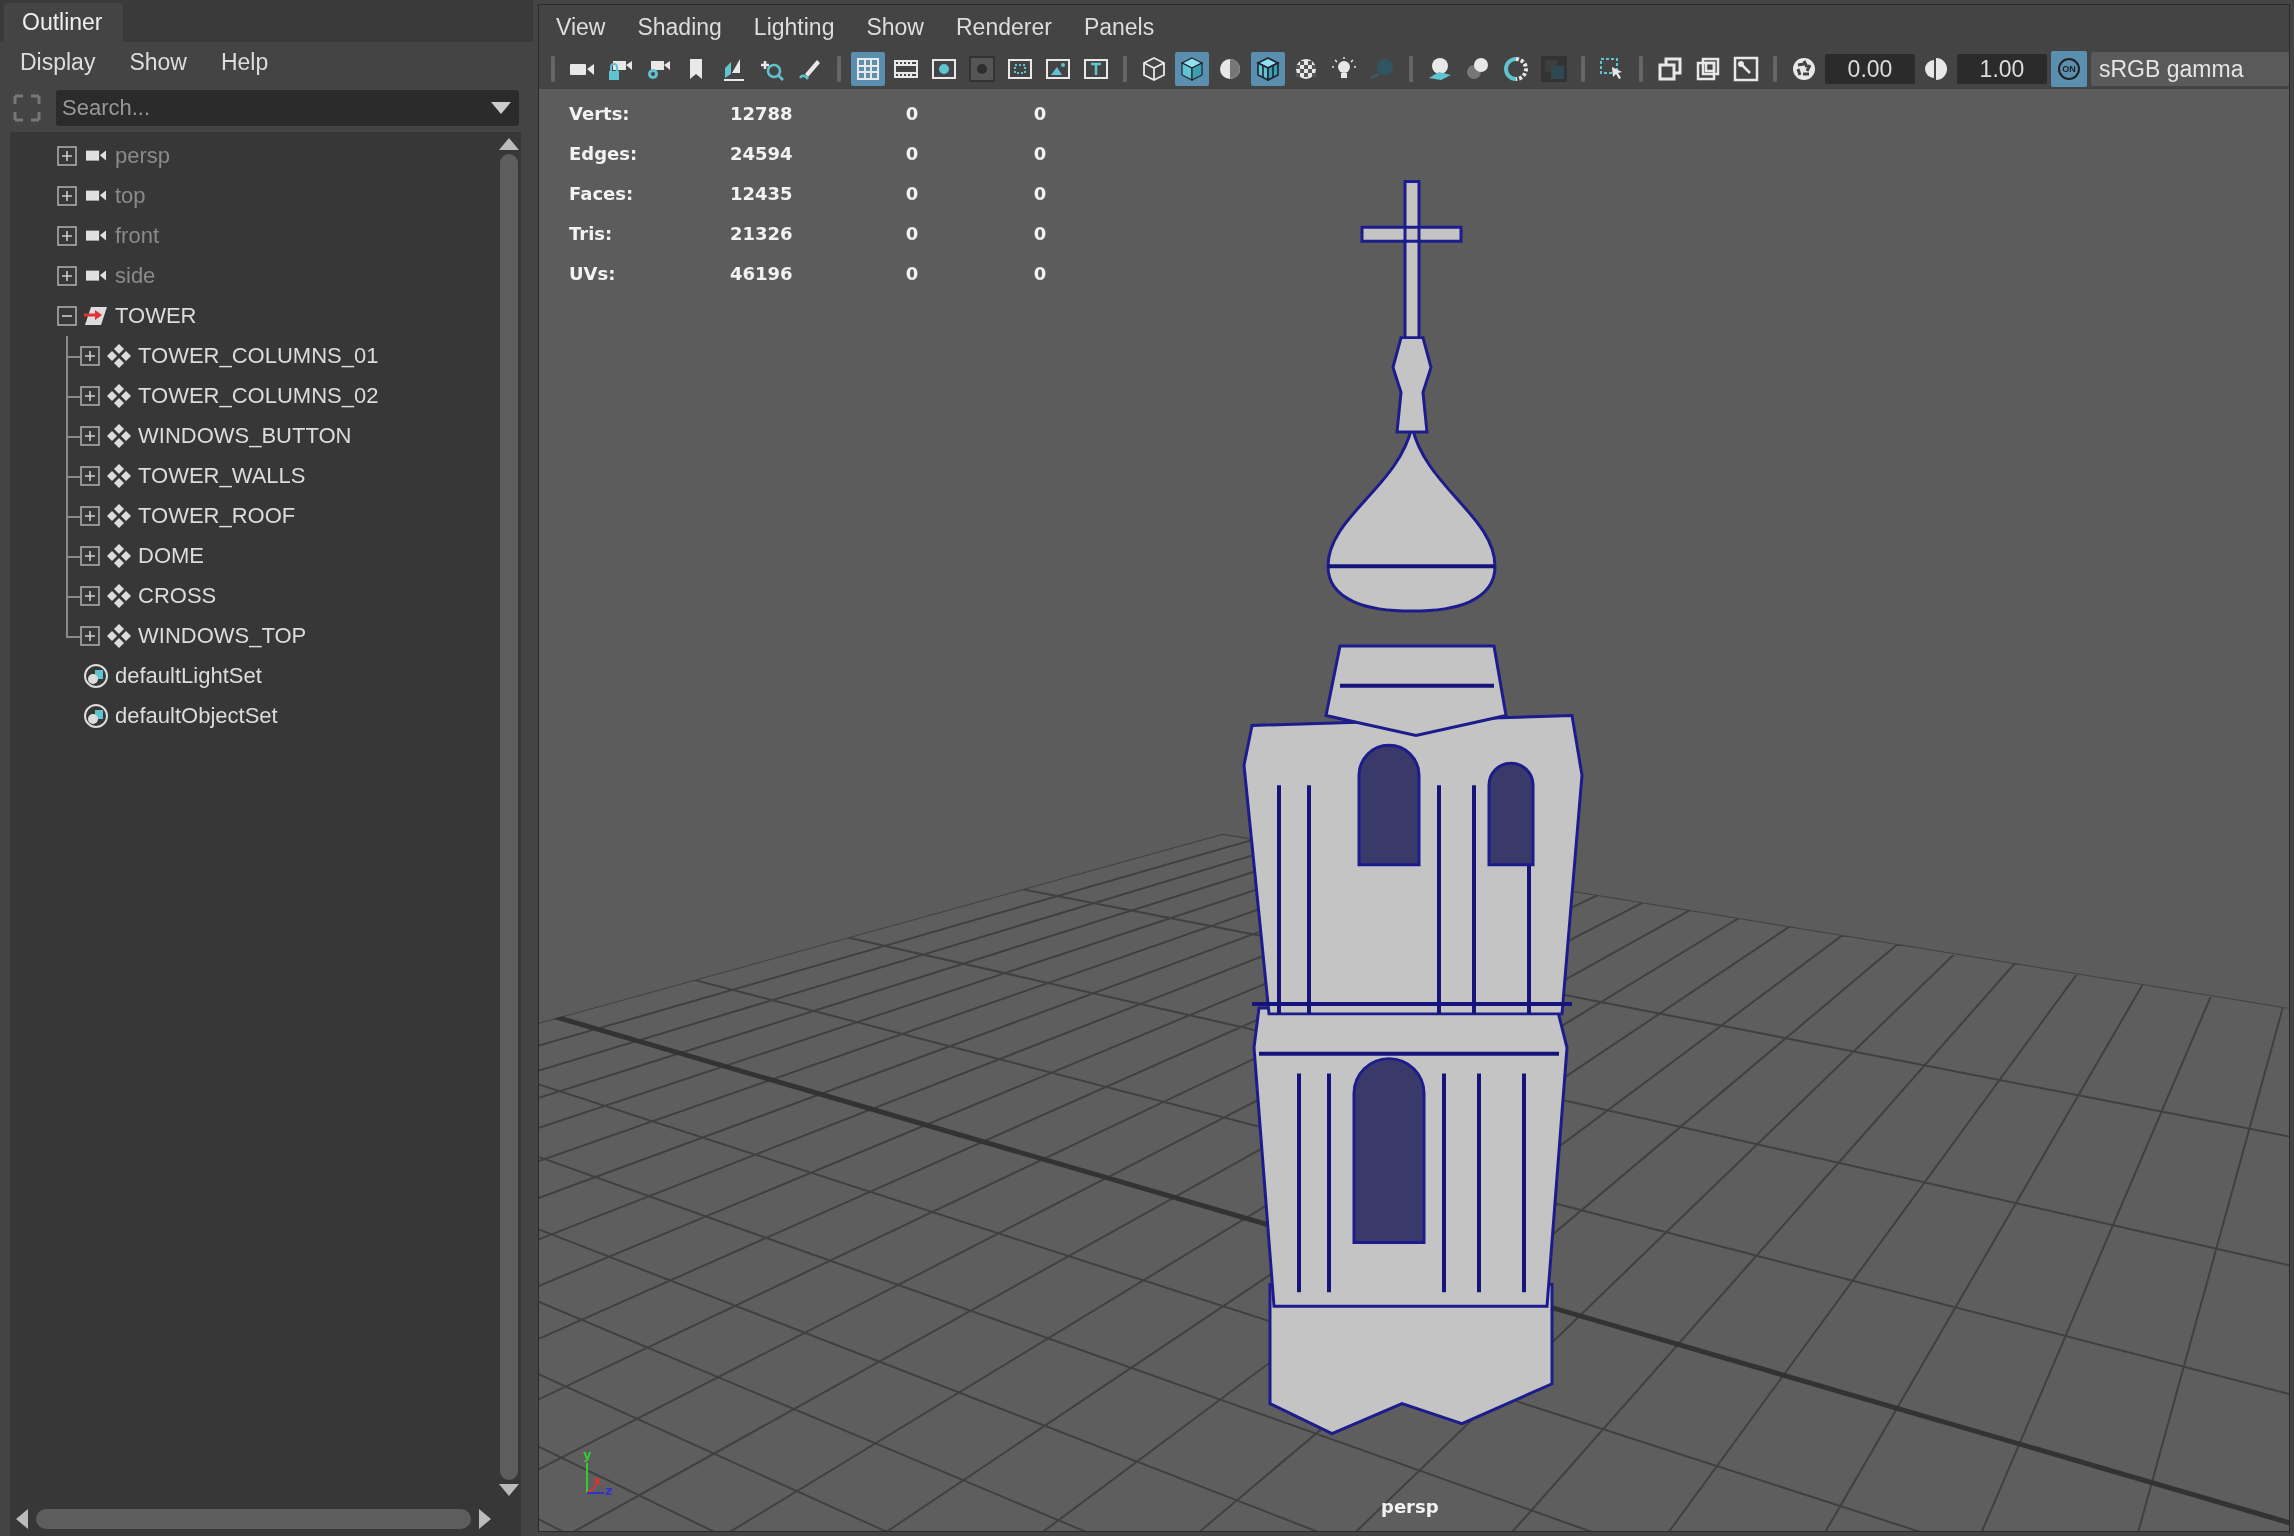  What do you see at coordinates (602, 193) in the screenshot?
I see `stat-label: Faces:` at bounding box center [602, 193].